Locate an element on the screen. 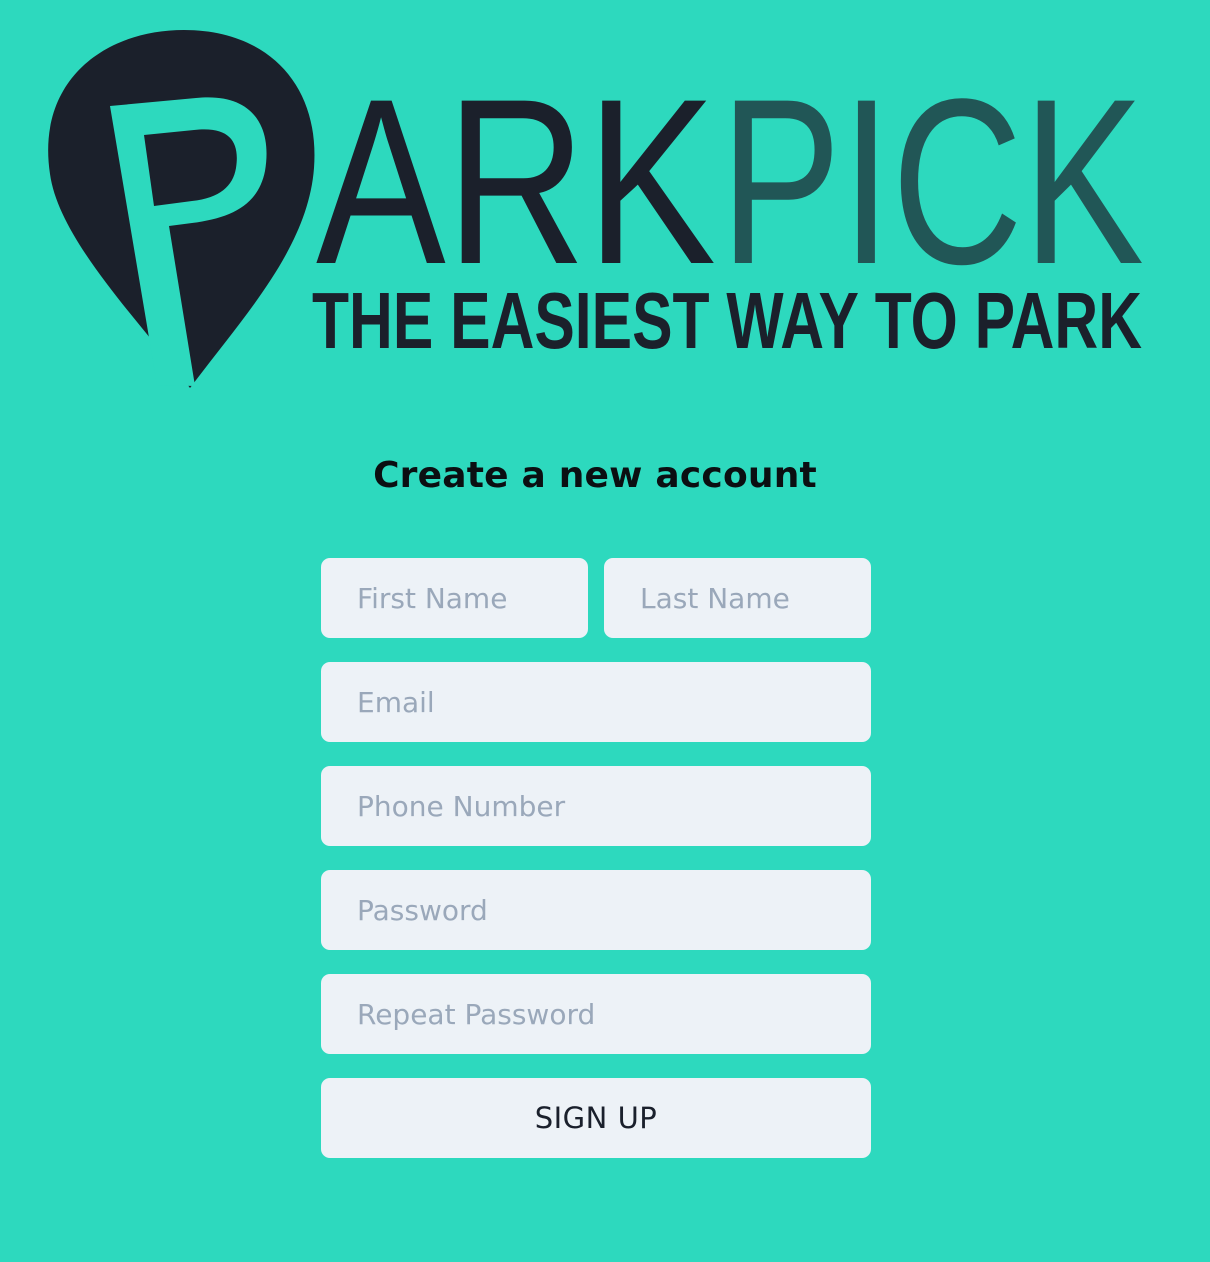  tagline-text: THE EASIEST WAY TO PARK is located at coordinates (727, 321).